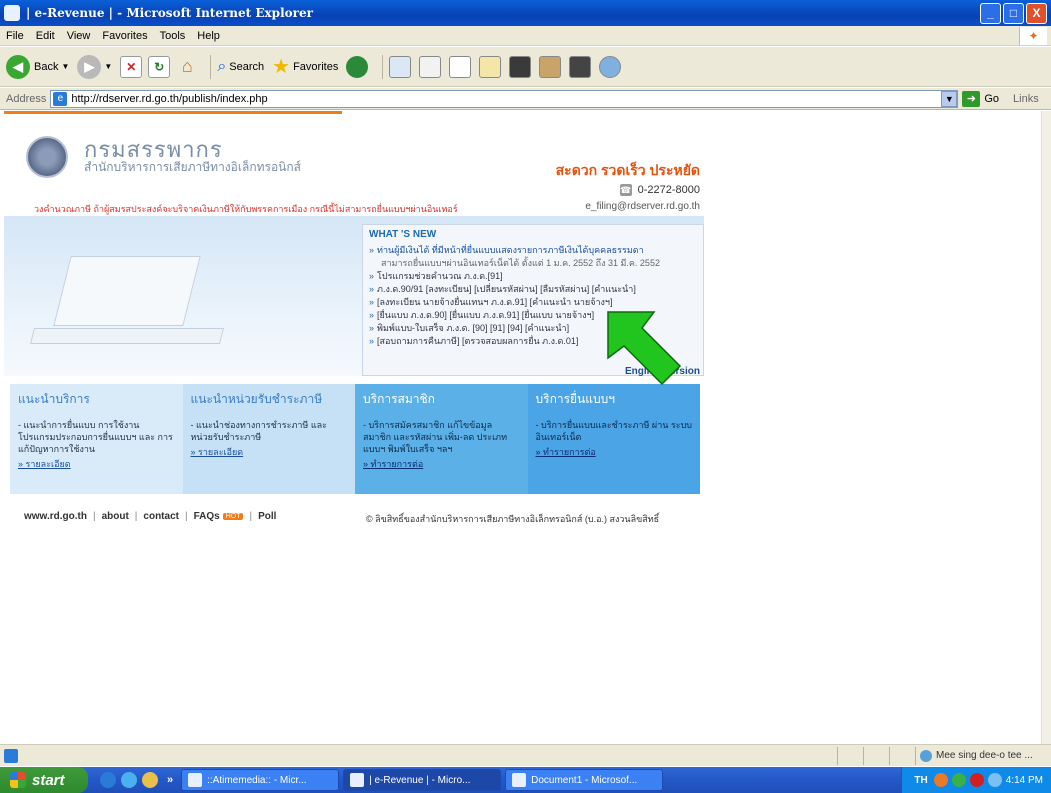  Describe the element at coordinates (207, 516) in the screenshot. I see `footer-link-faqs: FAQs` at that location.